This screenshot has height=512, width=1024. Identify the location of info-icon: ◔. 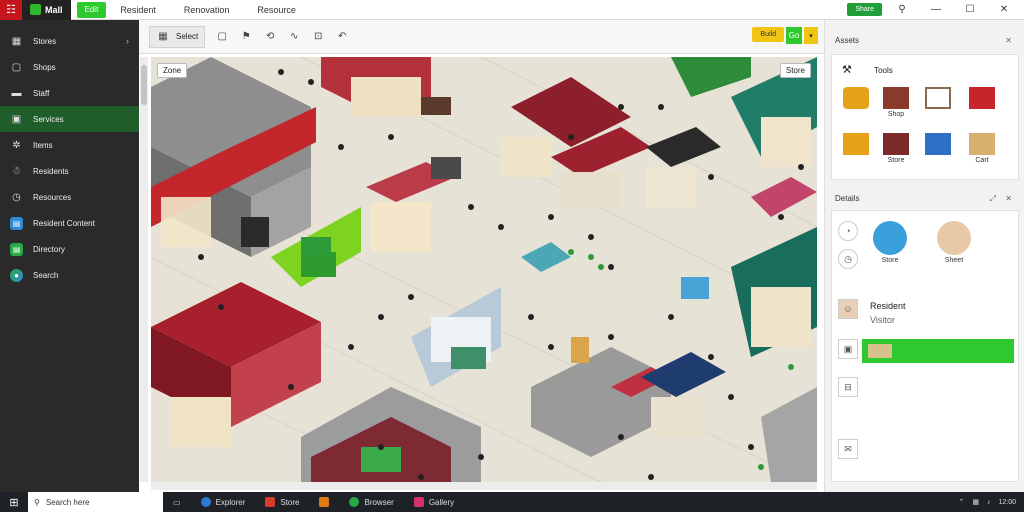
(848, 231).